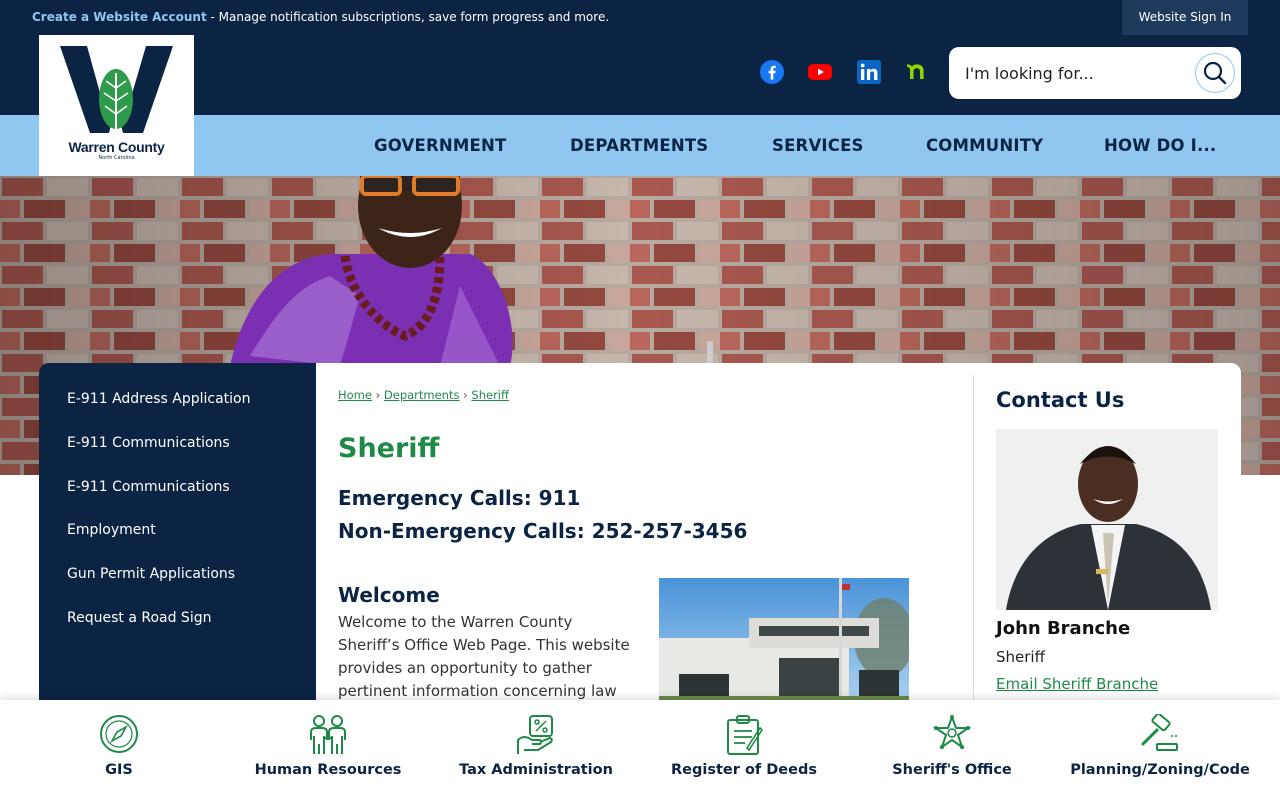 This screenshot has width=1280, height=800. Describe the element at coordinates (1075, 73) in the screenshot. I see `search-input` at that location.